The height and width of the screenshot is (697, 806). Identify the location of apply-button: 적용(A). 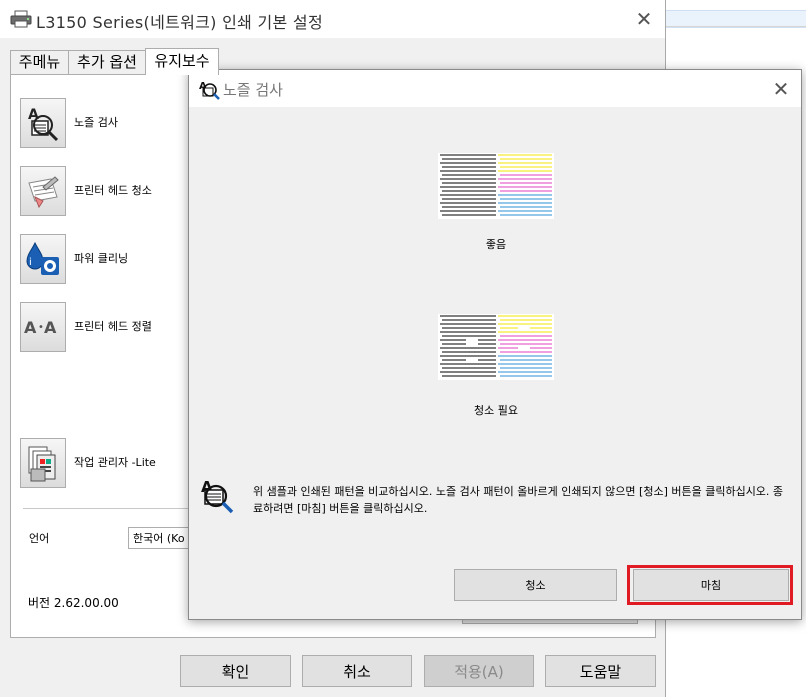
(479, 671).